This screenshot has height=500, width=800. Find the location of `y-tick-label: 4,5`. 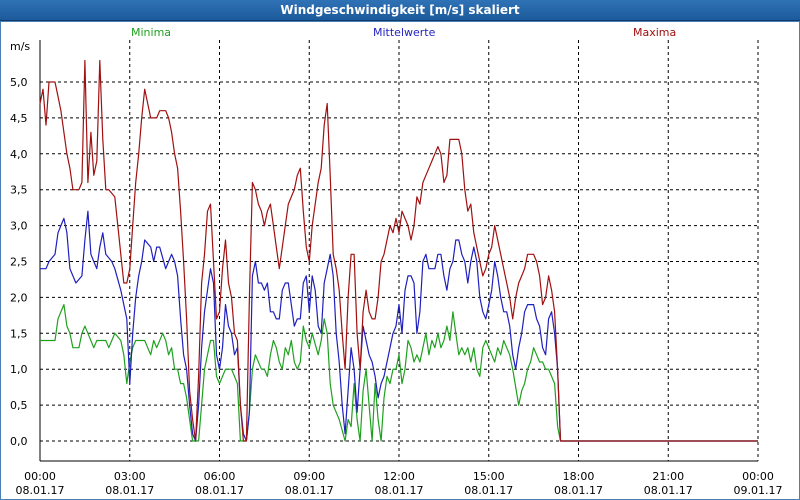

y-tick-label: 4,5 is located at coordinates (19, 118).